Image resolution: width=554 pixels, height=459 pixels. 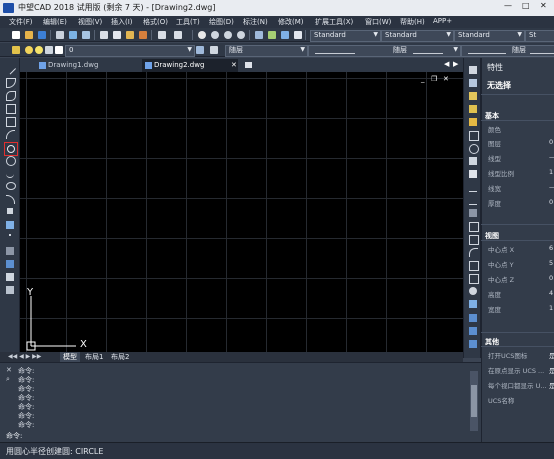 What do you see at coordinates (551, 355) in the screenshot?
I see `prop-ucs-icon-value: 是` at bounding box center [551, 355].